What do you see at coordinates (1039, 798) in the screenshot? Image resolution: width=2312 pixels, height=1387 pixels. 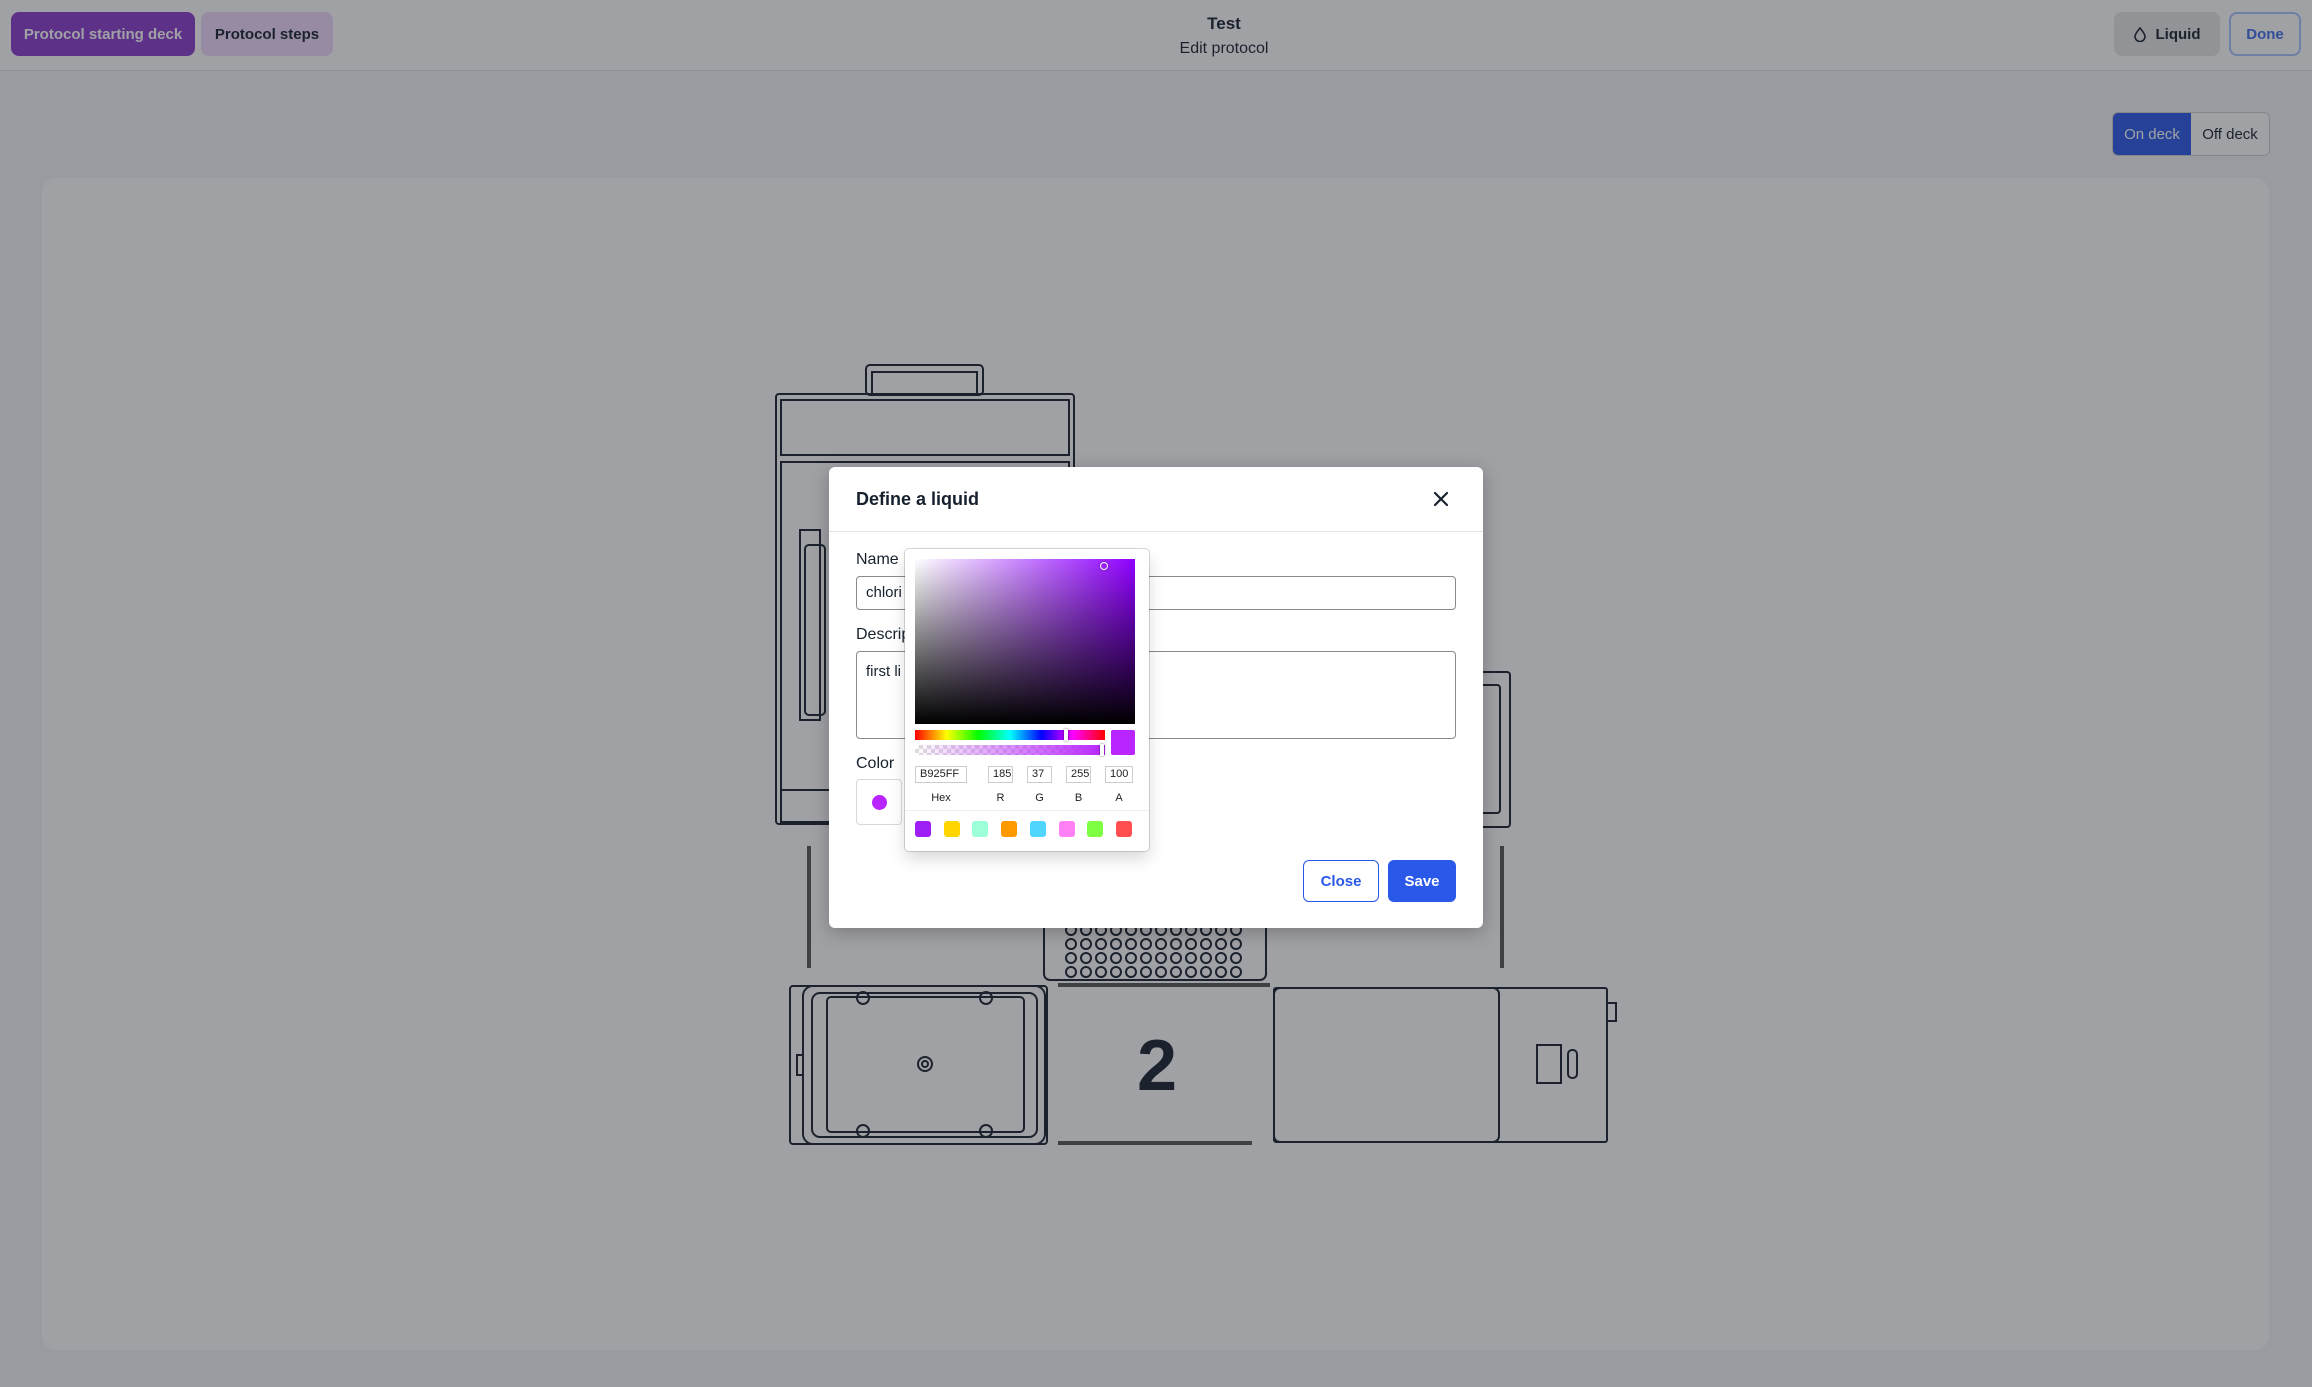 I see `green-label: G` at bounding box center [1039, 798].